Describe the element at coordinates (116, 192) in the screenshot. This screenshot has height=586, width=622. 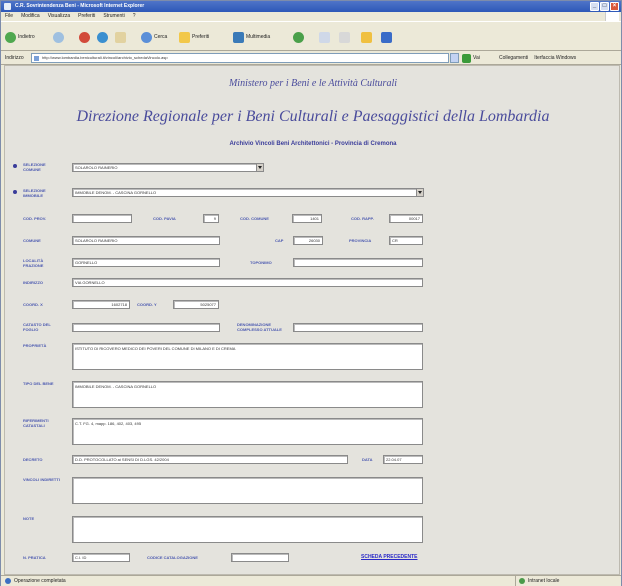
I see `immobile-select-value: IMMOBILE DENOM. - CASCINA GORNELLO` at that location.